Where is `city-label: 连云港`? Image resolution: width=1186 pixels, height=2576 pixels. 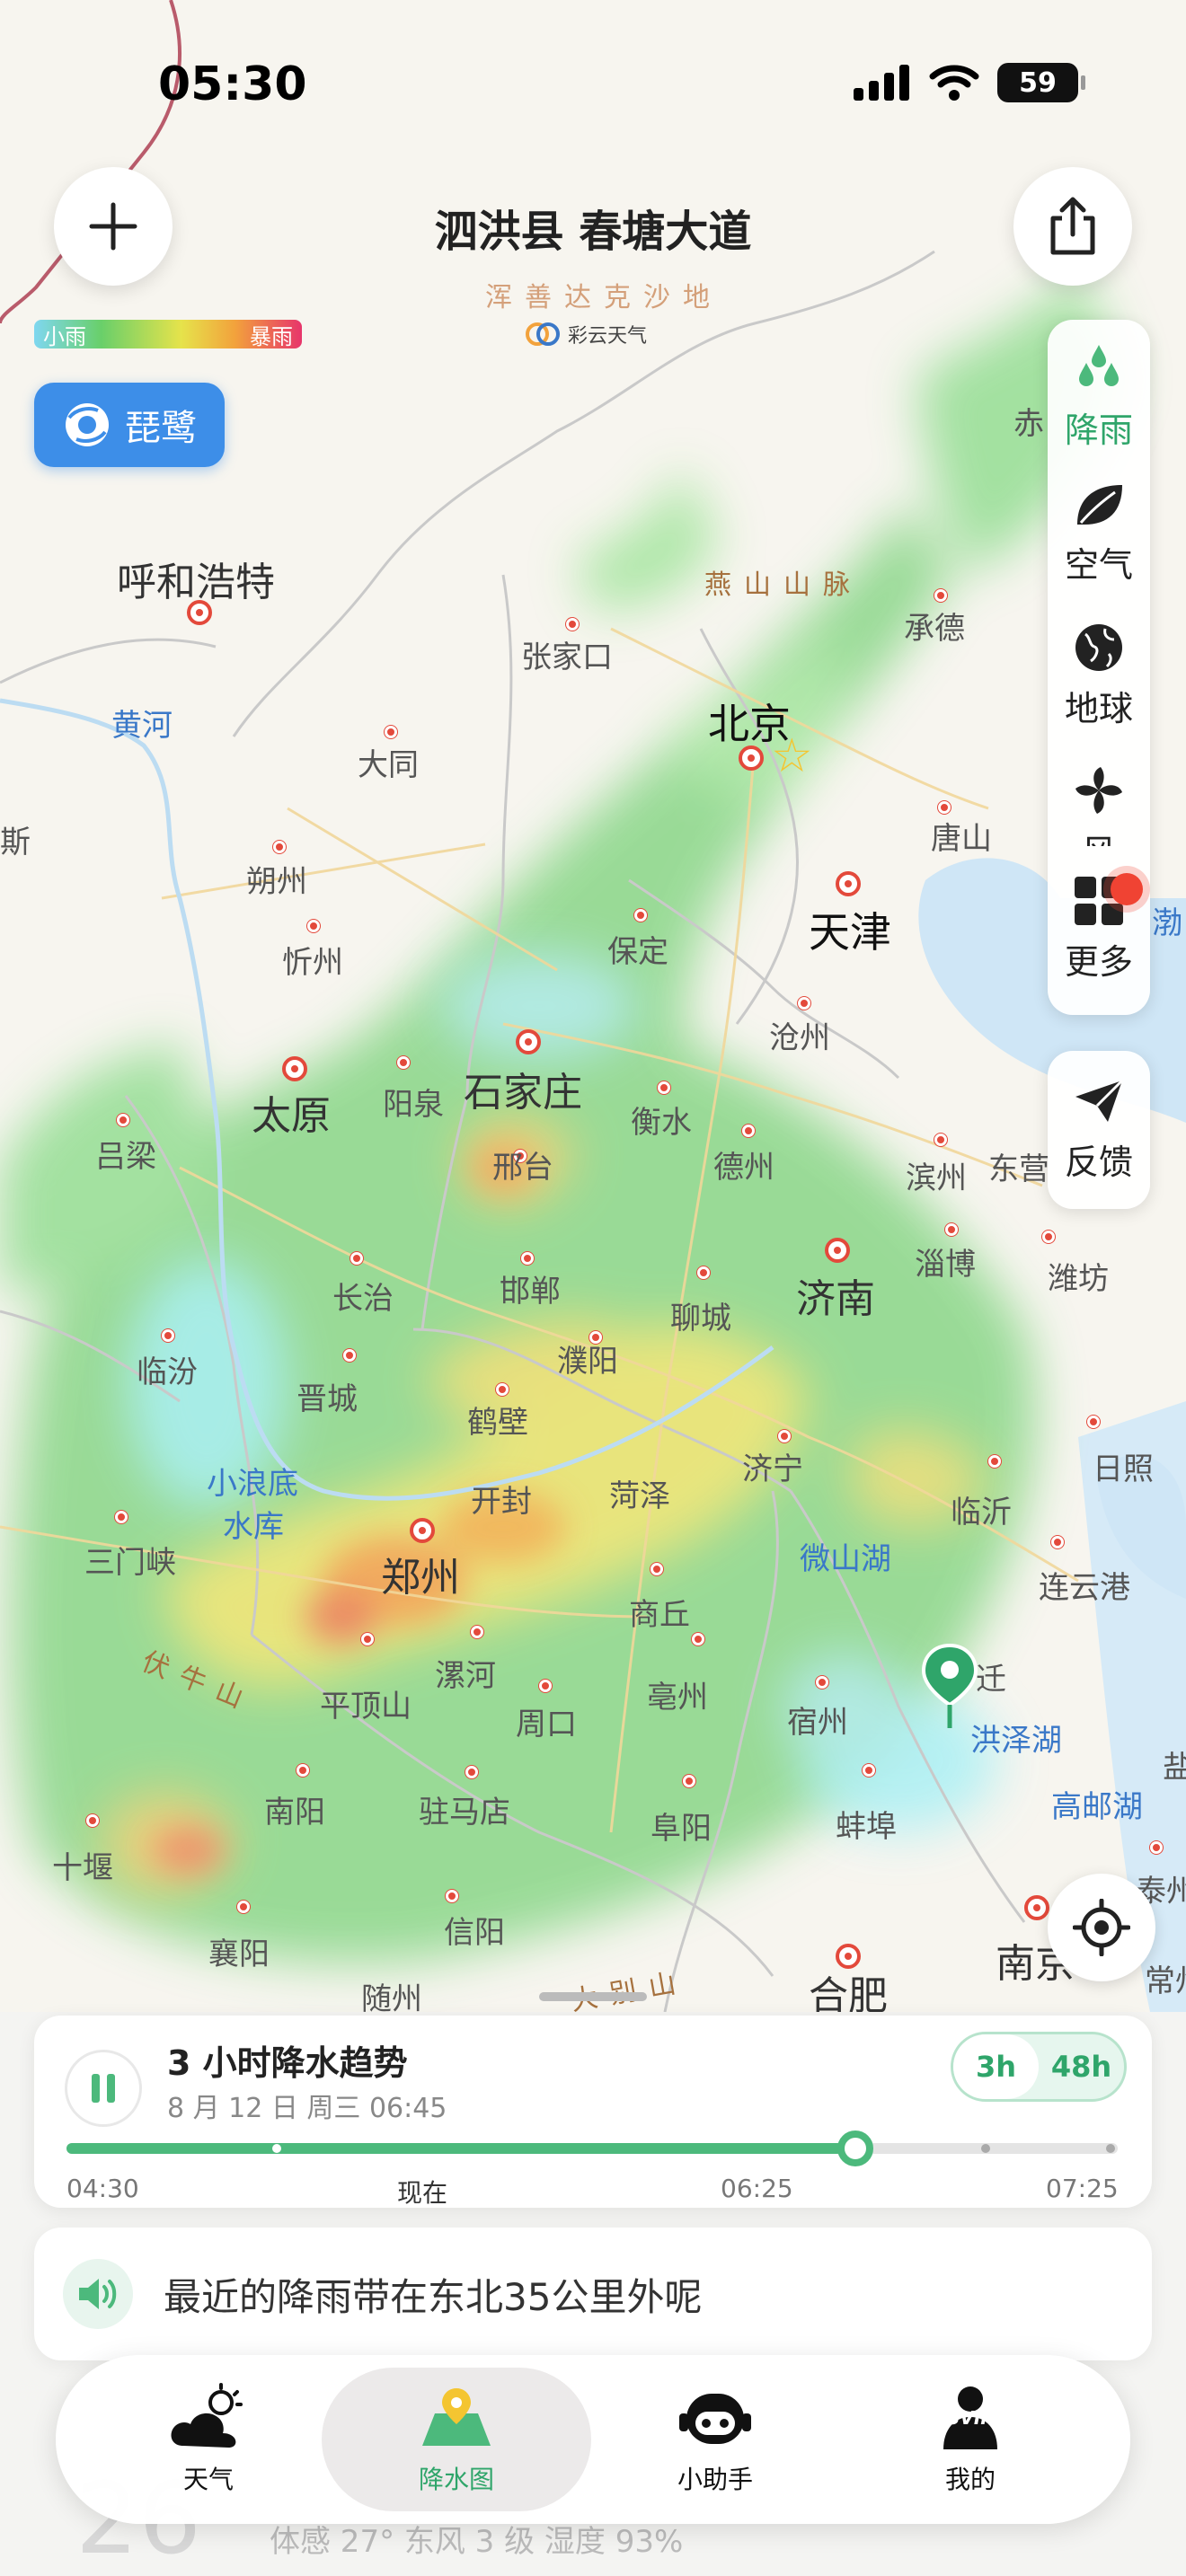
city-label: 连云港 is located at coordinates (1084, 1588).